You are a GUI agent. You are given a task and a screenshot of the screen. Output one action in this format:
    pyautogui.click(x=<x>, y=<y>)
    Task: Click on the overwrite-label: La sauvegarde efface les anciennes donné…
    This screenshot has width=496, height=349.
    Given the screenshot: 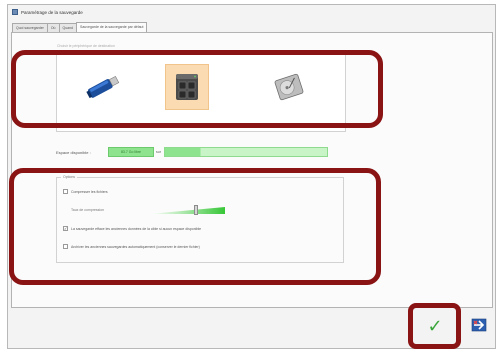 What is the action you would take?
    pyautogui.click(x=136, y=228)
    